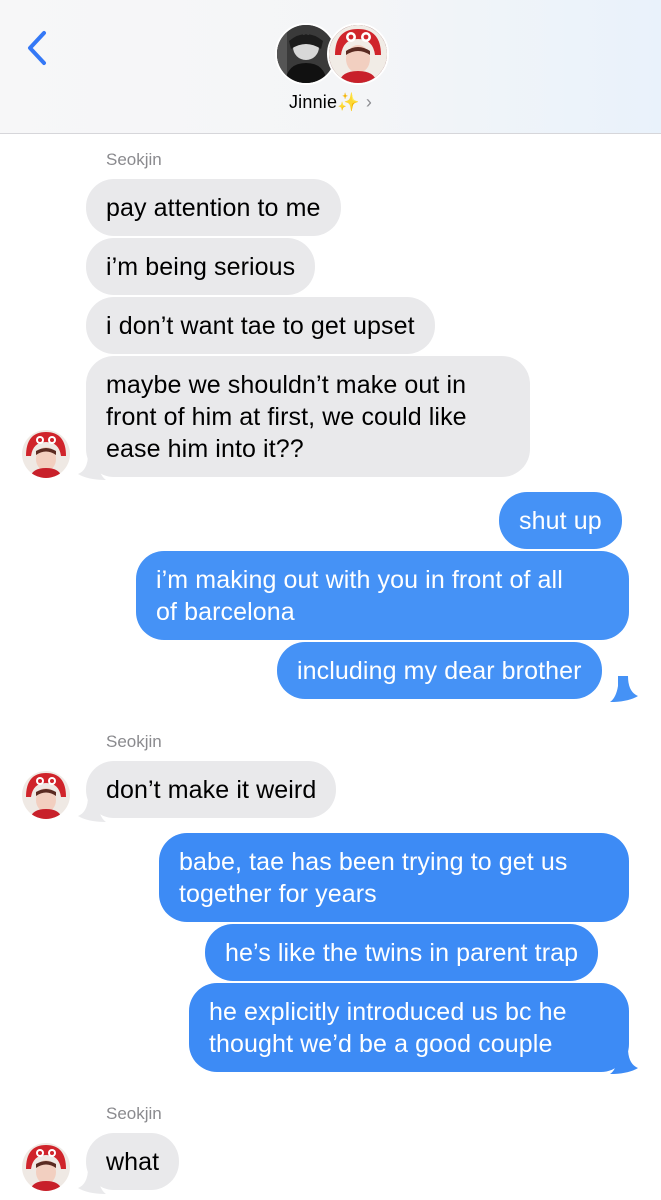 The width and height of the screenshot is (661, 1200). Describe the element at coordinates (313, 102) in the screenshot. I see `contact-name: Jinnie` at that location.